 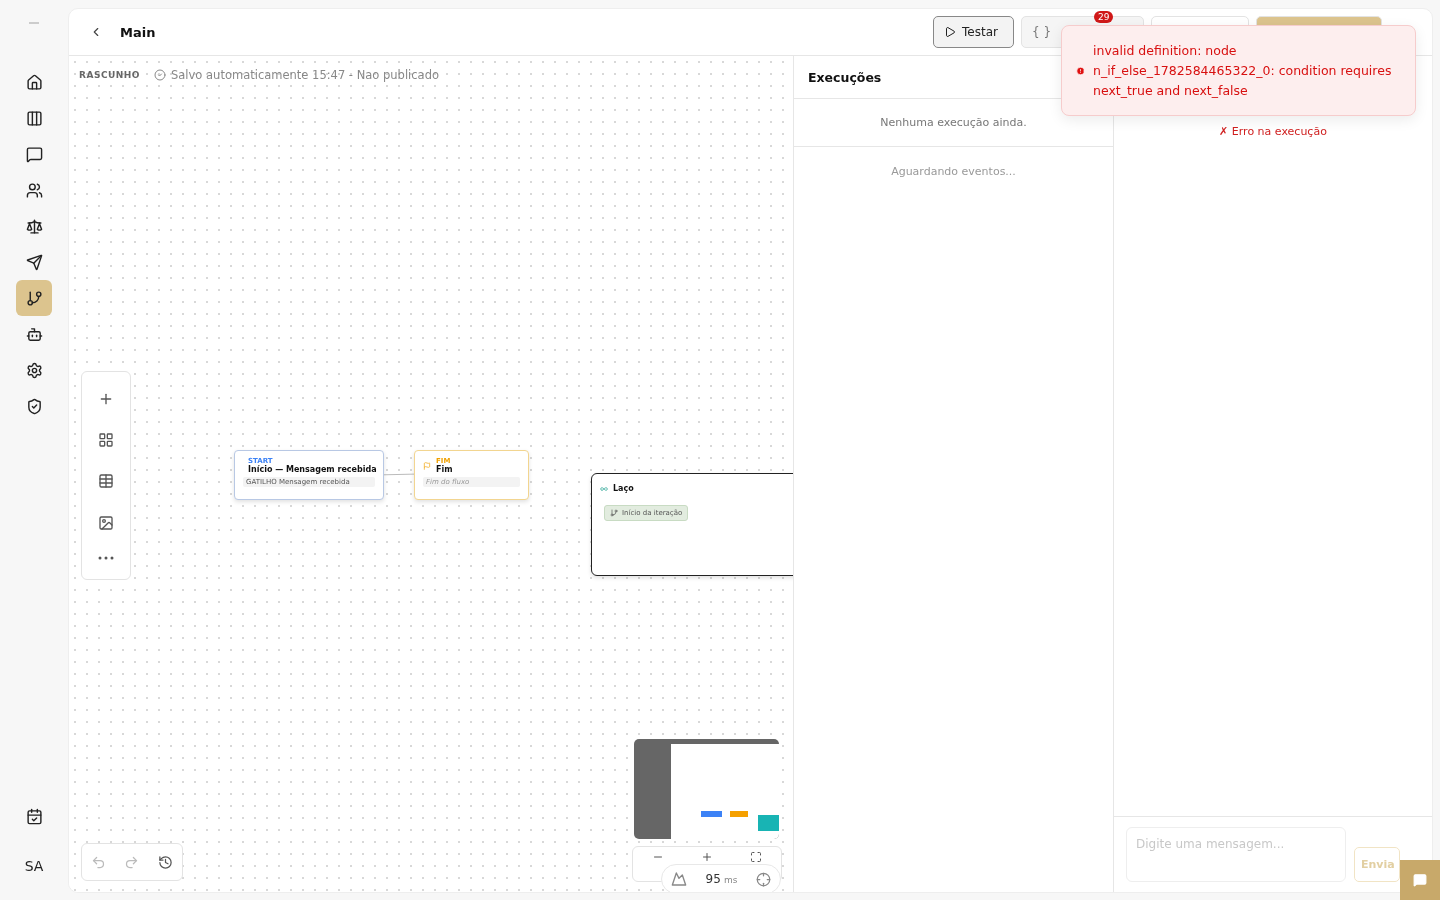 I want to click on error-message: ✗ Erro na execução, so click(x=1273, y=131).